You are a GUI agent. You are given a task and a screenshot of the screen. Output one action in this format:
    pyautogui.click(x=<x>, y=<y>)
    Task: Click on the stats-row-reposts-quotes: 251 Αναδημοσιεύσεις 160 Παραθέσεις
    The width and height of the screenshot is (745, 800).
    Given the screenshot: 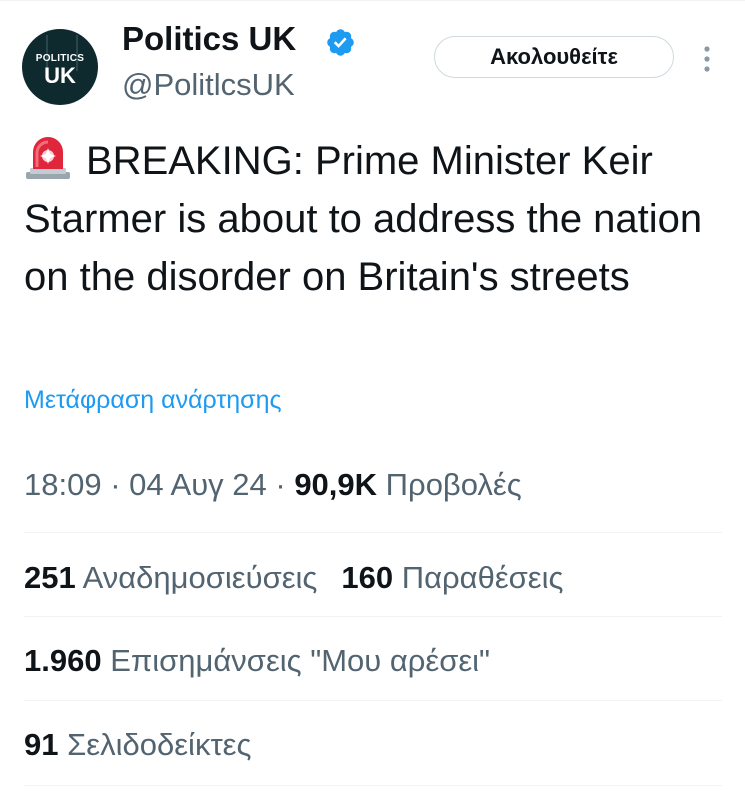 What is the action you would take?
    pyautogui.click(x=293, y=578)
    